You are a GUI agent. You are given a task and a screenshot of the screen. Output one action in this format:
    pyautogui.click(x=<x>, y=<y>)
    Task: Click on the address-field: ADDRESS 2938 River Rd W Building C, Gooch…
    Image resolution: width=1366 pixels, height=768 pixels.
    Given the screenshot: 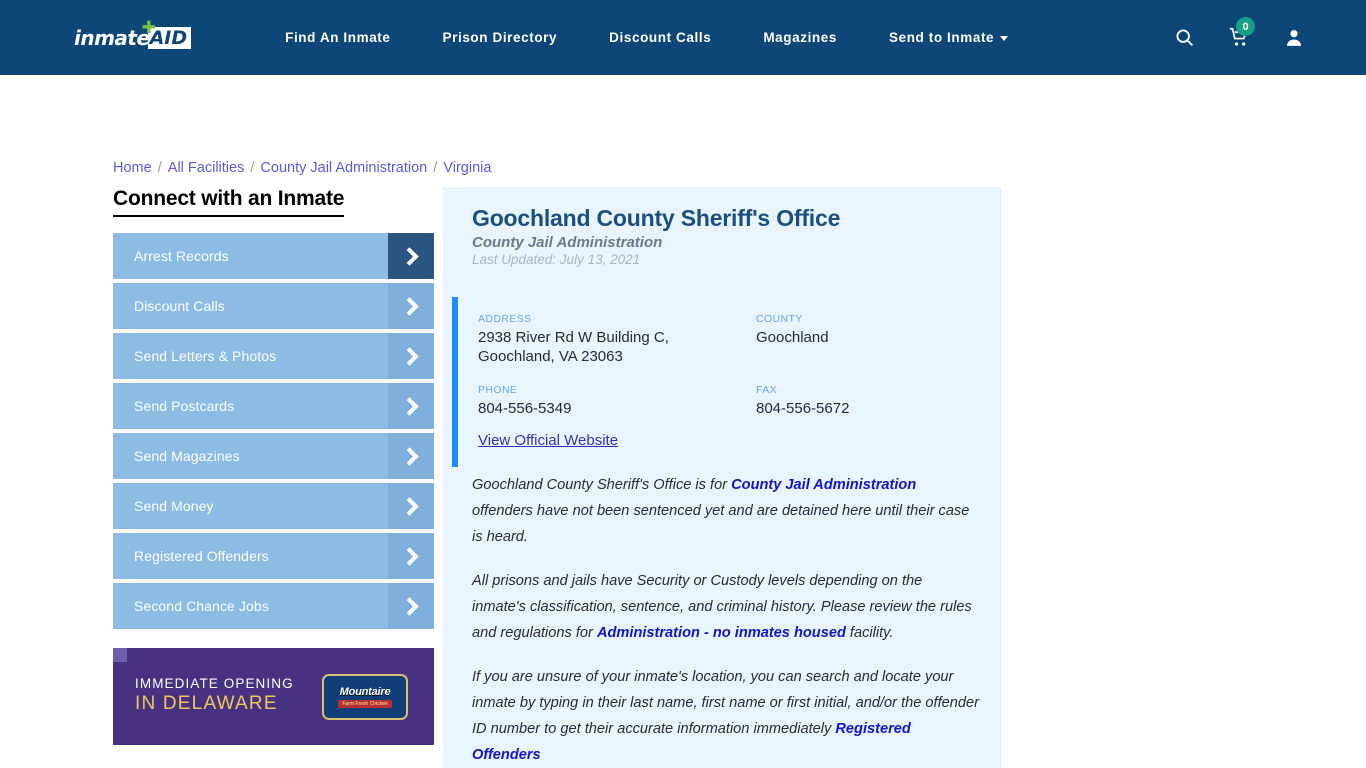 What is the action you would take?
    pyautogui.click(x=617, y=339)
    